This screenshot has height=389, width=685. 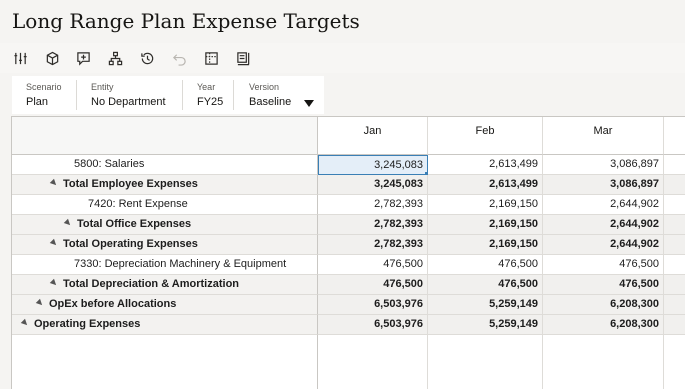 I want to click on cell-salaries-feb: 2,613,499, so click(x=485, y=165).